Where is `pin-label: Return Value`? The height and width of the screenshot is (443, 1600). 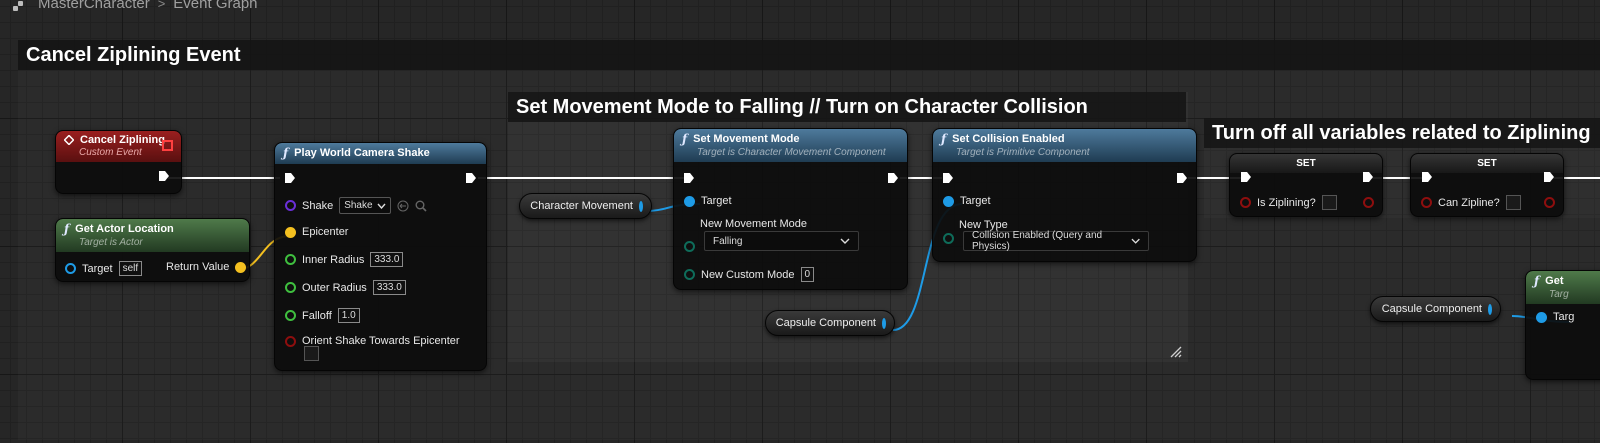 pin-label: Return Value is located at coordinates (198, 267).